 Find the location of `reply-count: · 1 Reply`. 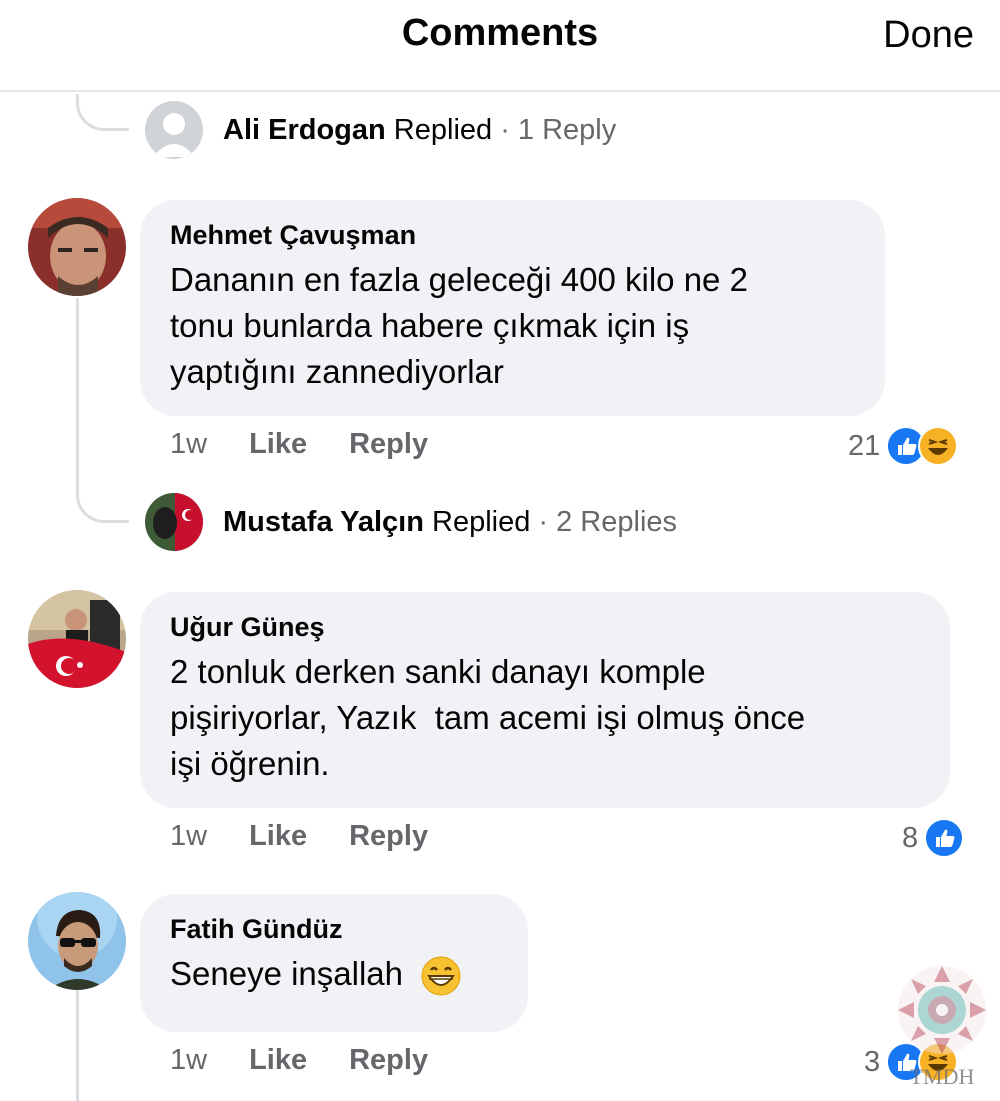

reply-count: · 1 Reply is located at coordinates (558, 129).